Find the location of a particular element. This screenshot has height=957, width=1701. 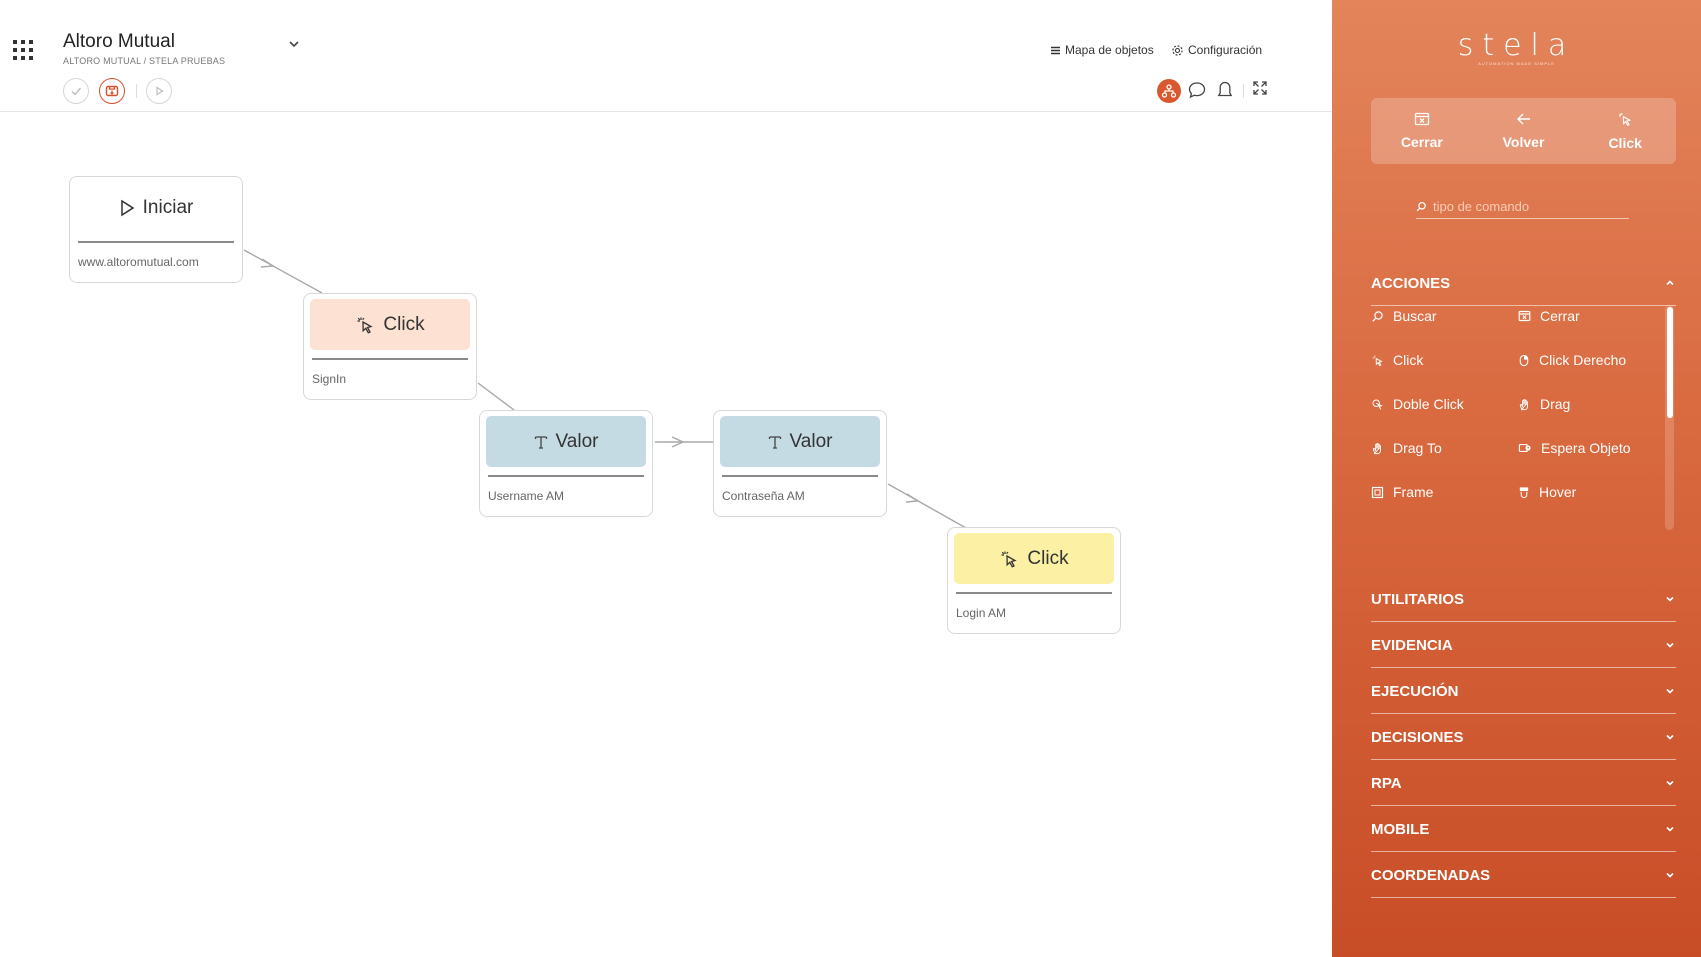

actions-scrollbar-thumb is located at coordinates (1670, 362).